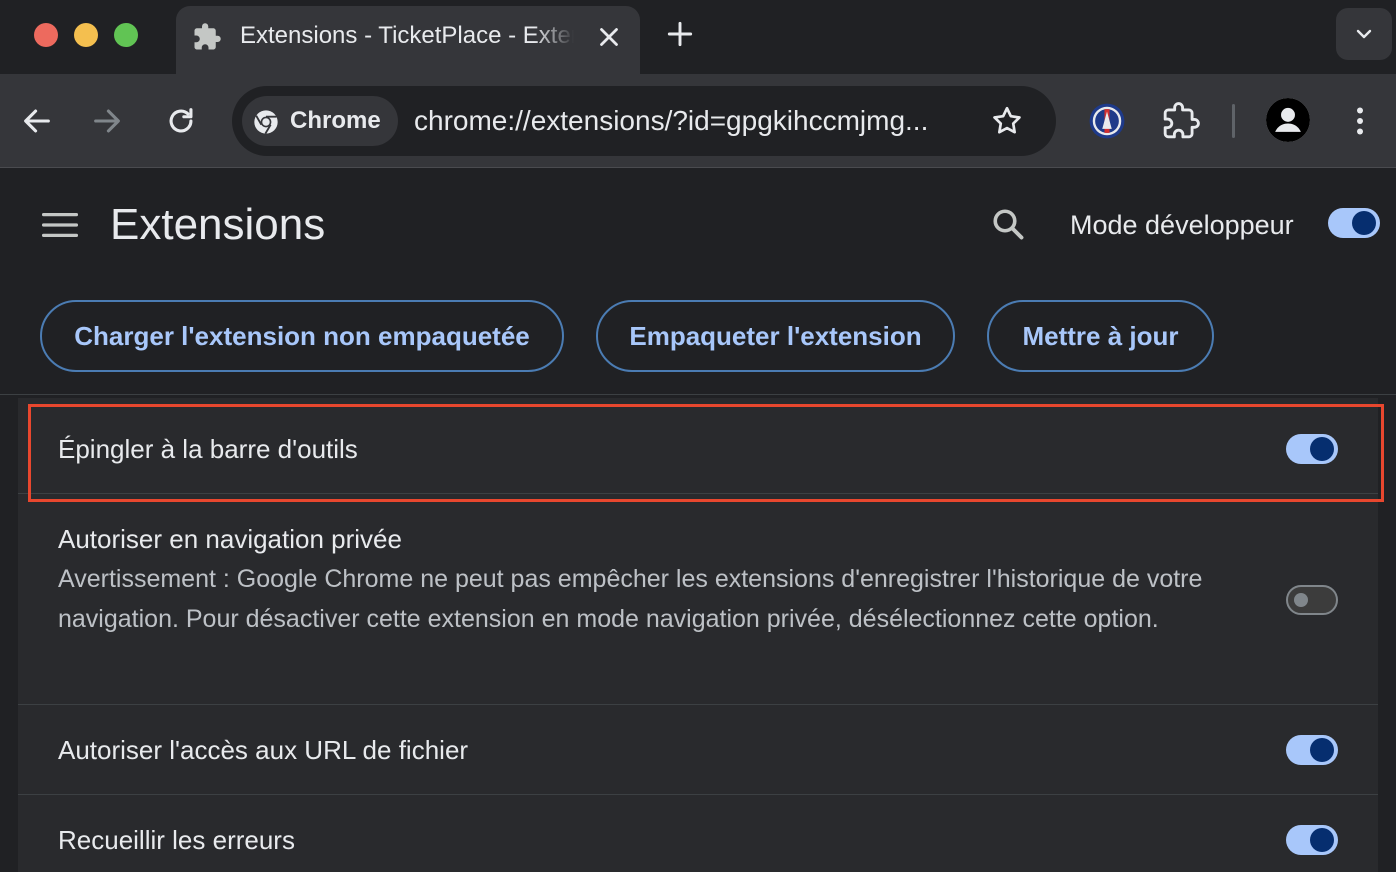 This screenshot has height=872, width=1396. I want to click on chrome-icon, so click(266, 122).